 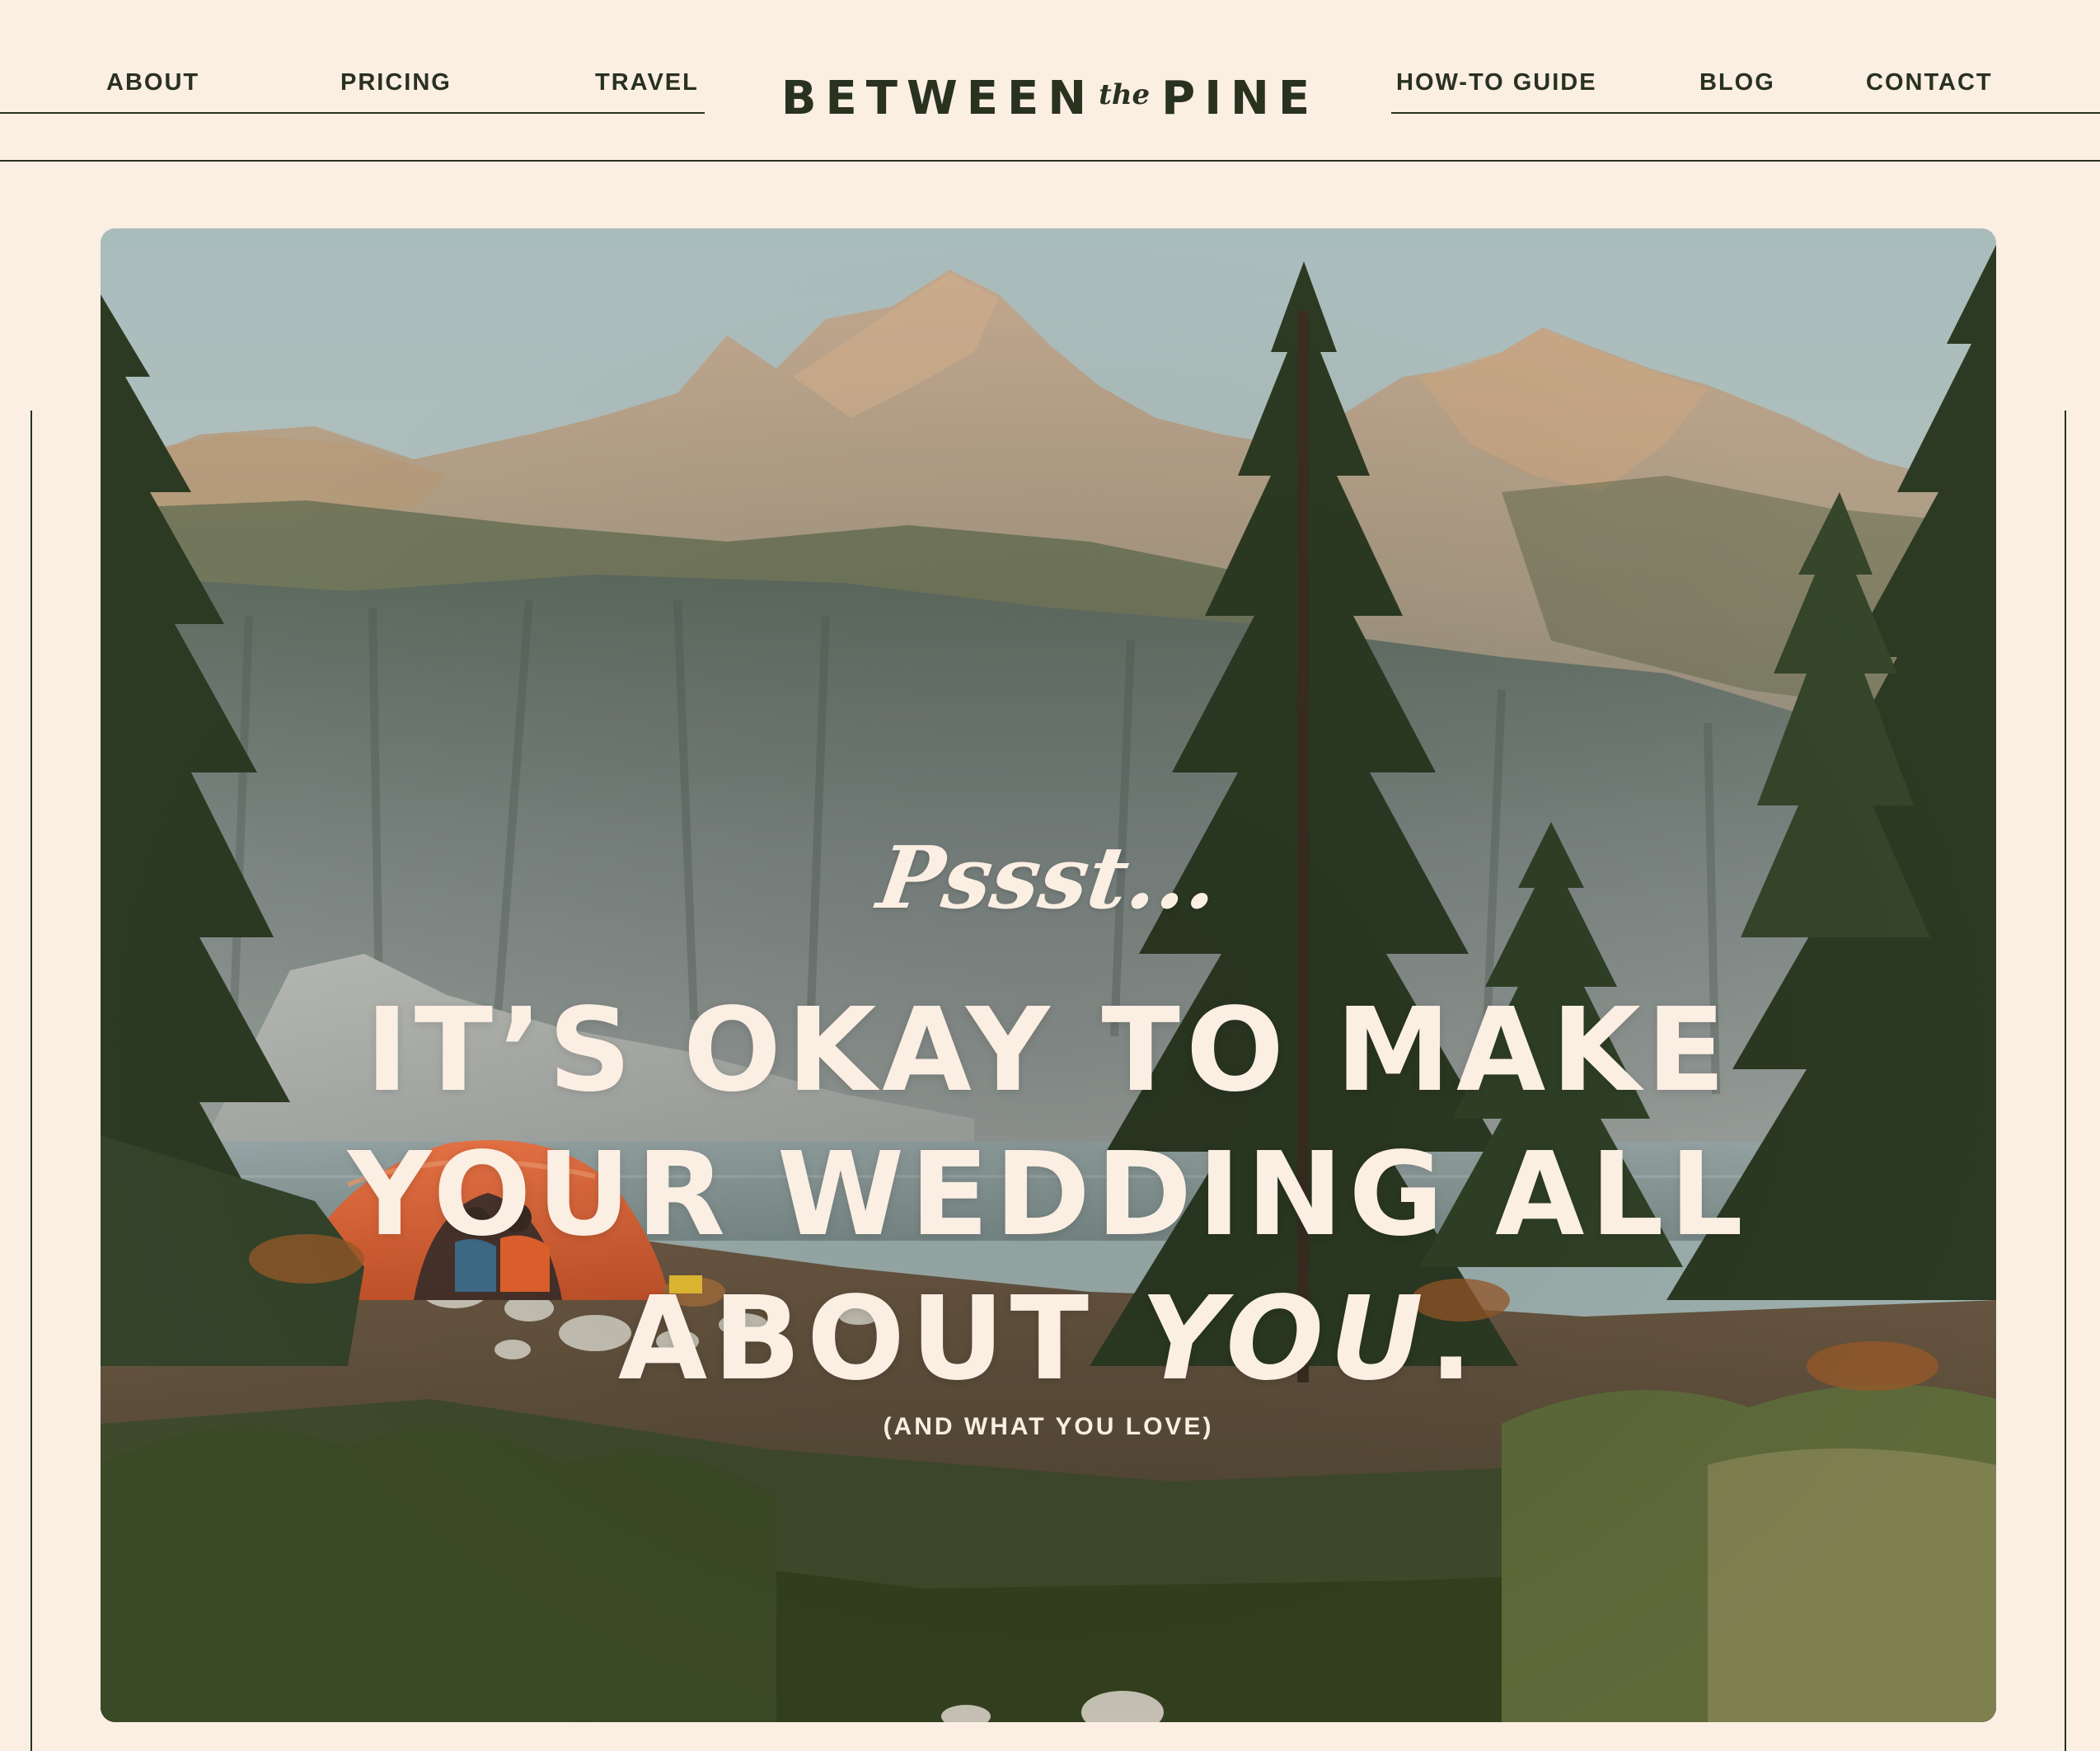 What do you see at coordinates (352, 113) in the screenshot?
I see `nav-underline-left` at bounding box center [352, 113].